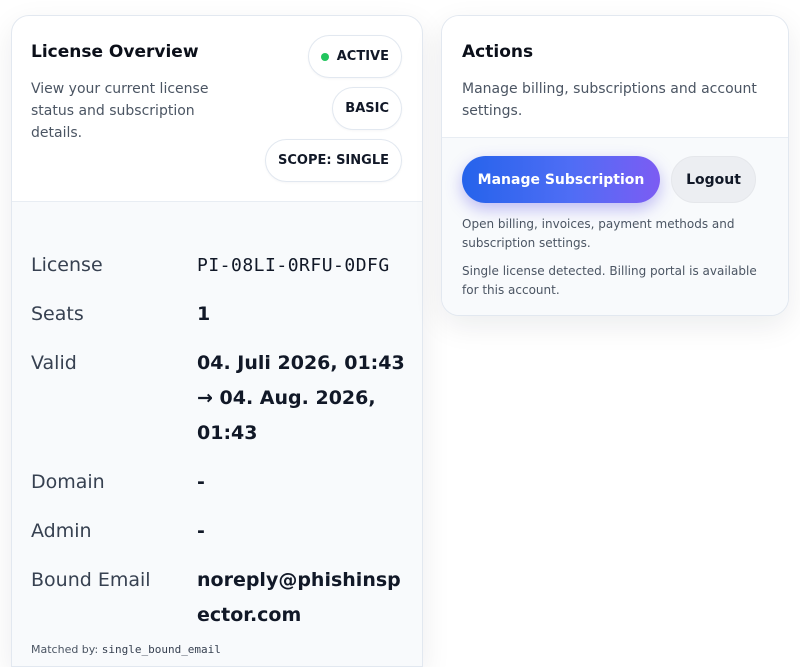 This screenshot has height=667, width=800. Describe the element at coordinates (293, 265) in the screenshot. I see `license-key-value: PI-08LI-0RFU-0DFG` at that location.